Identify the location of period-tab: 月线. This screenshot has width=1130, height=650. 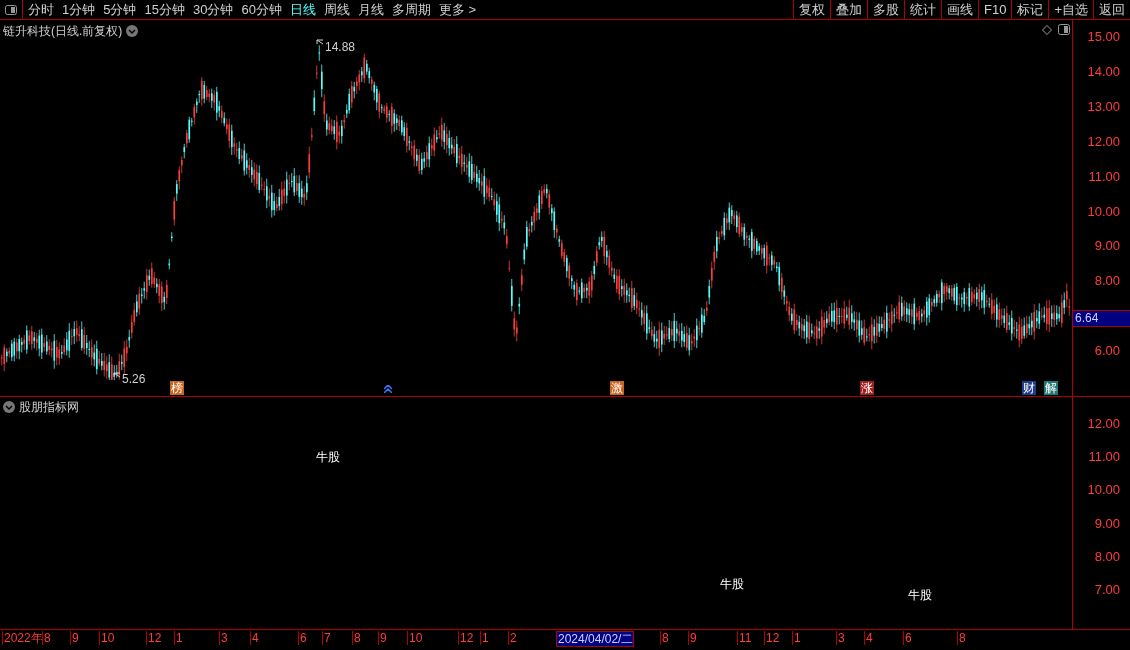
(370, 10).